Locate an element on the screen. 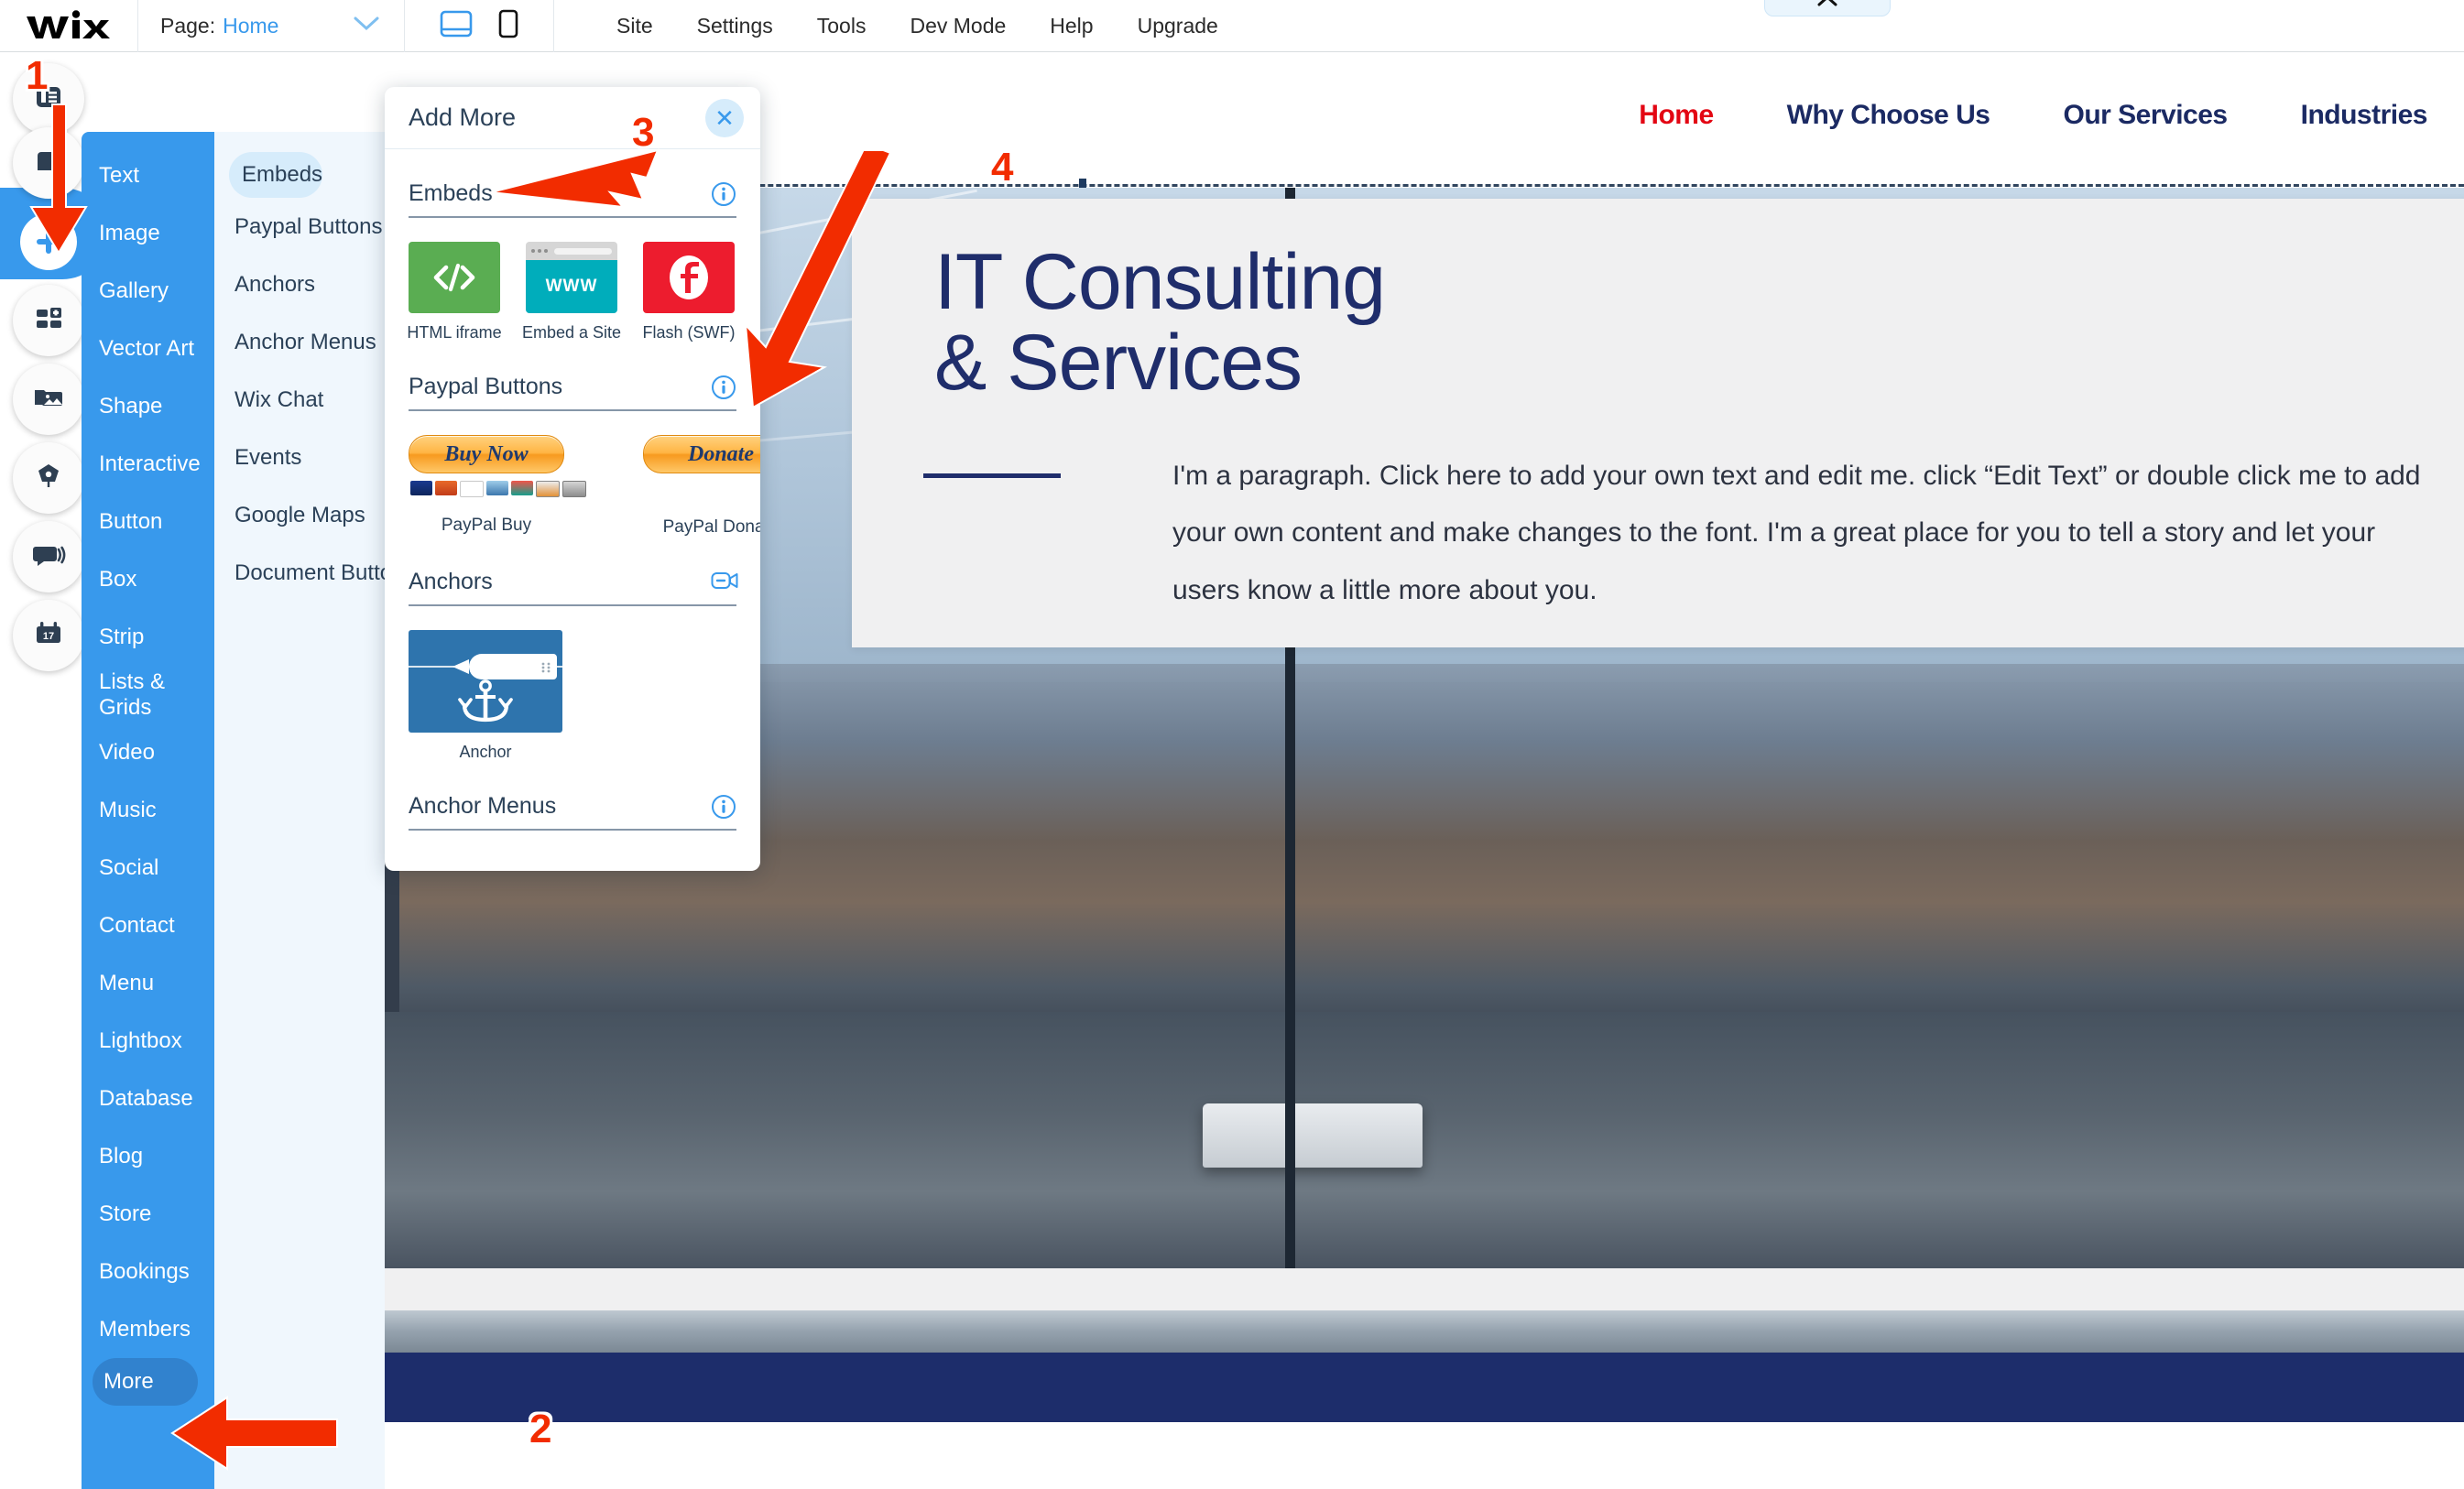 The height and width of the screenshot is (1489, 2464). code-brackets-icon is located at coordinates (455, 277).